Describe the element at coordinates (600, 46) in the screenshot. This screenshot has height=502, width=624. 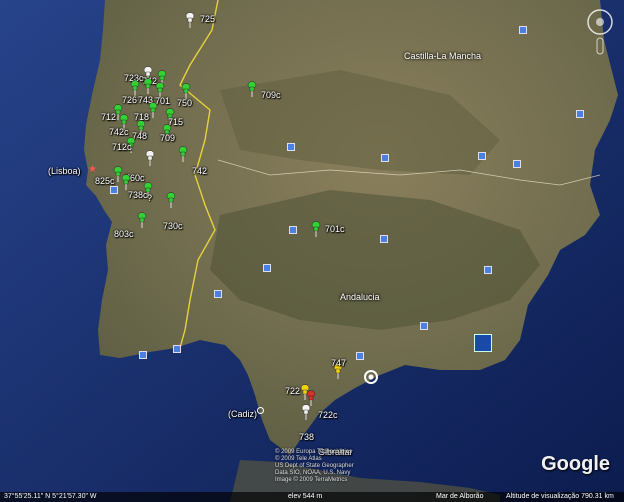
I see `zoom-slider-icon` at that location.